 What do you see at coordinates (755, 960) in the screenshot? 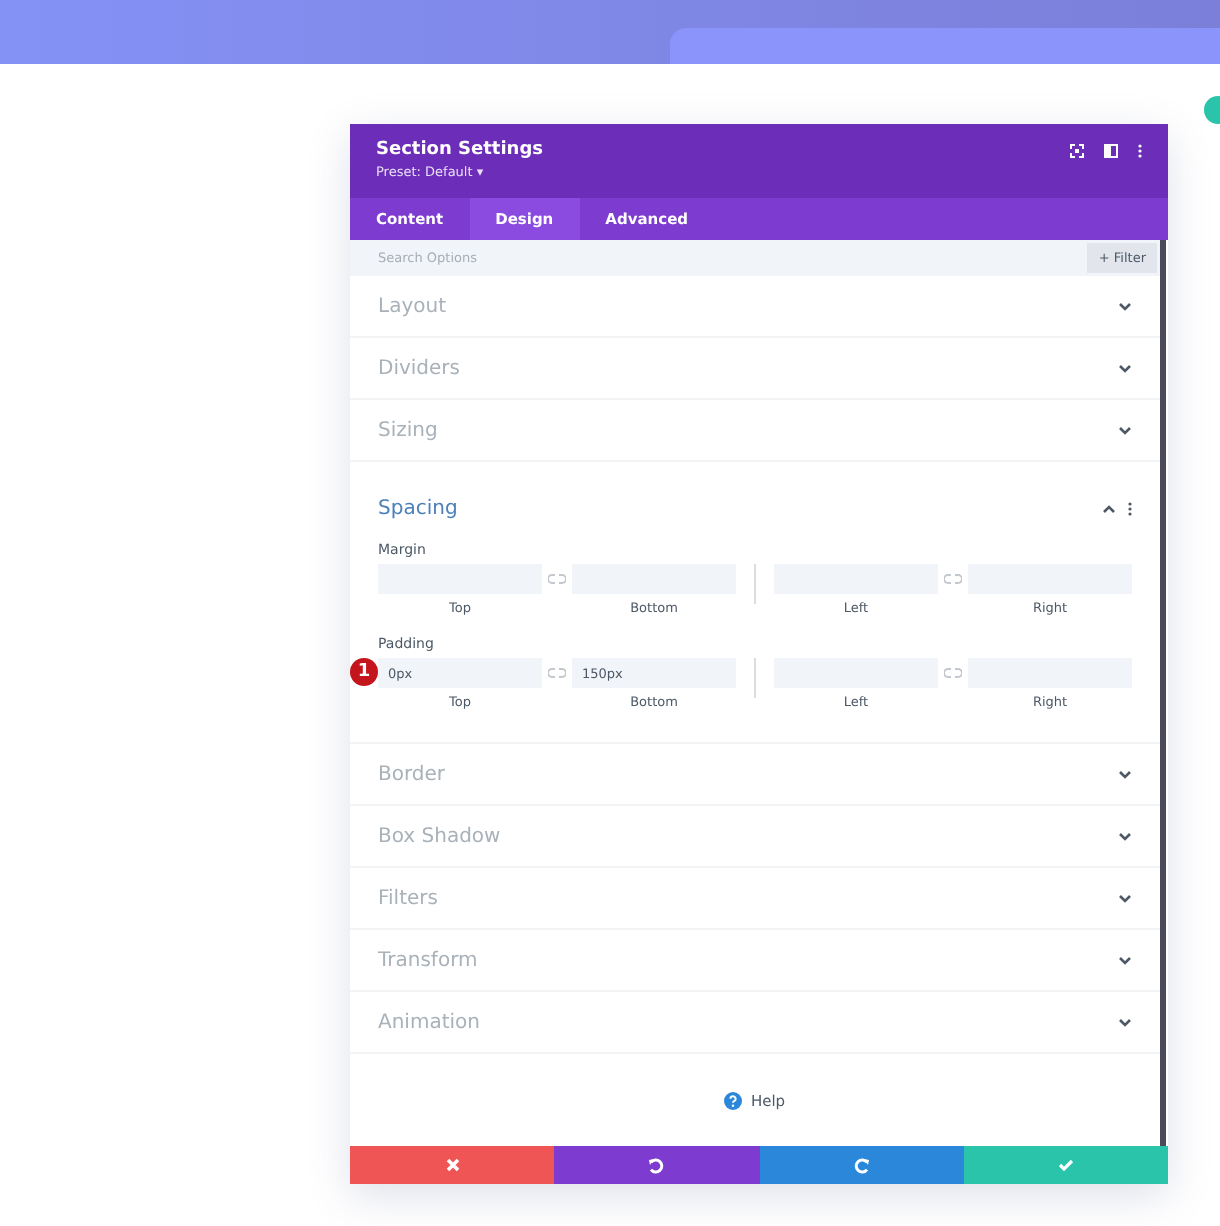
I see `section-header: Transform` at bounding box center [755, 960].